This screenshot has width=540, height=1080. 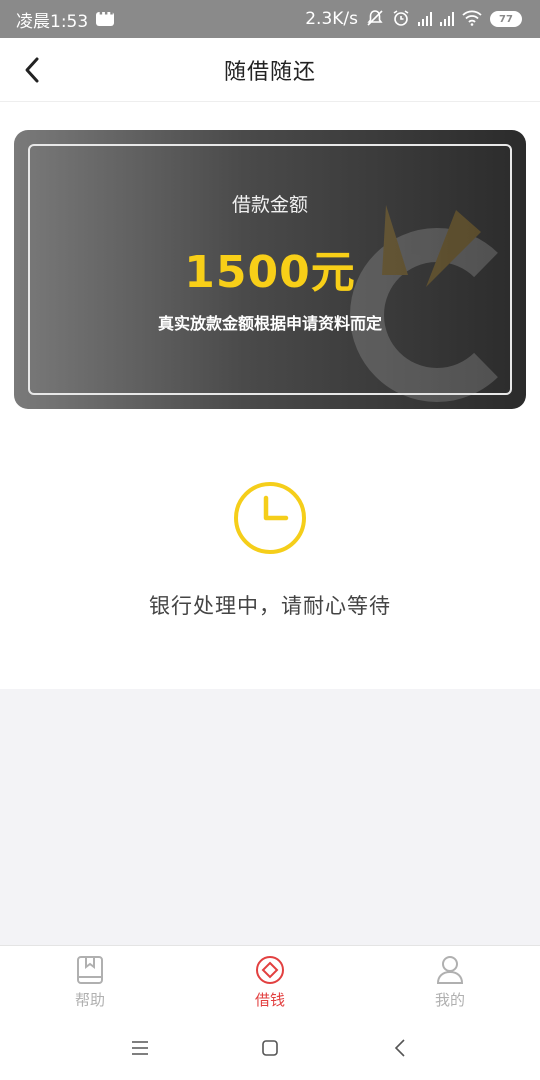 What do you see at coordinates (270, 970) in the screenshot?
I see `diamond-circle-icon` at bounding box center [270, 970].